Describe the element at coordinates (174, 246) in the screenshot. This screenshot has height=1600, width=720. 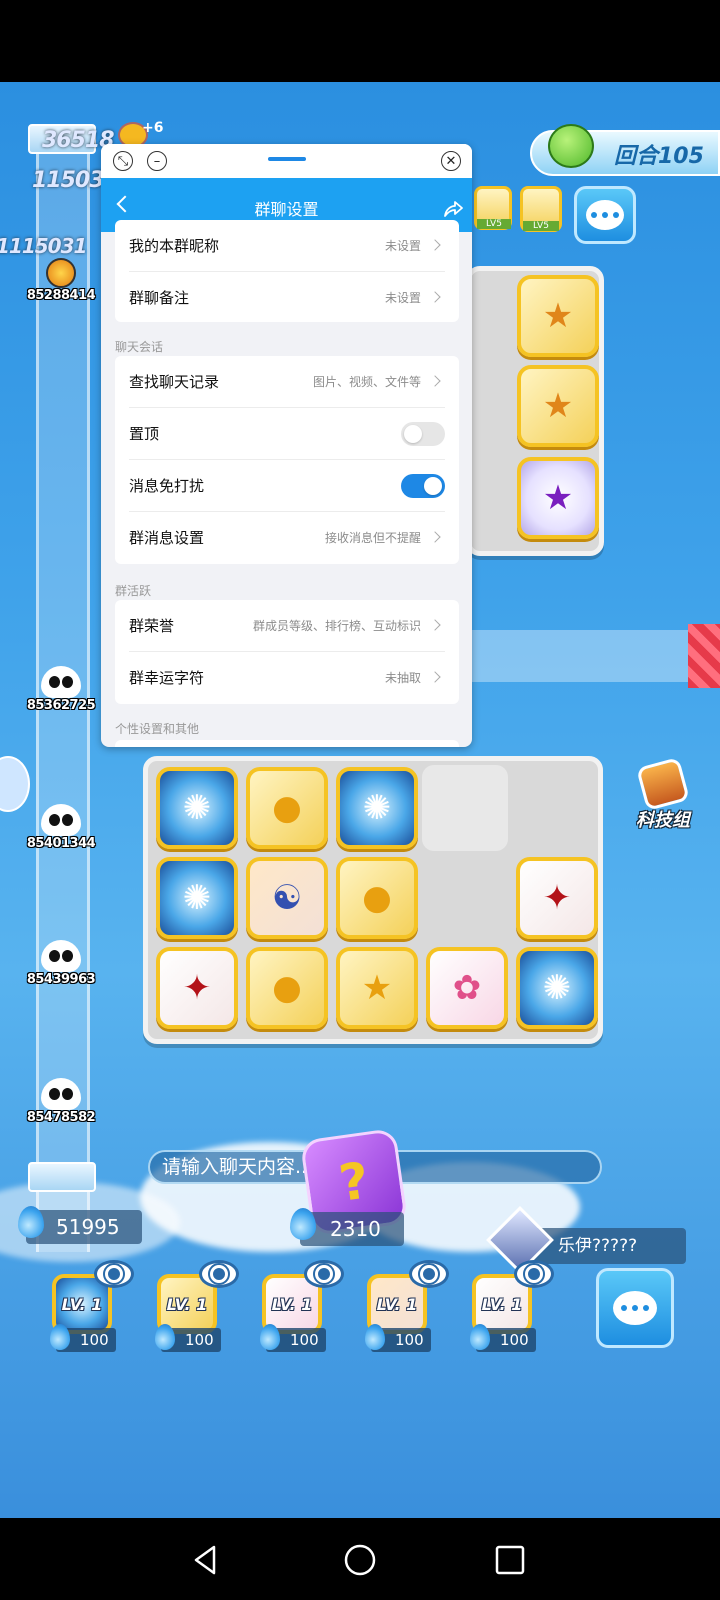
I see `row-label: 我的本群昵称` at that location.